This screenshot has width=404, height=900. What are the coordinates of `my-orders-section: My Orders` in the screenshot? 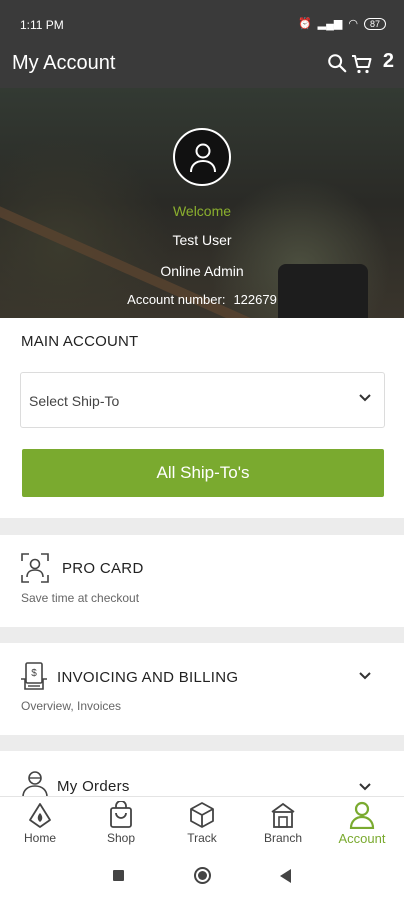 It's located at (202, 774).